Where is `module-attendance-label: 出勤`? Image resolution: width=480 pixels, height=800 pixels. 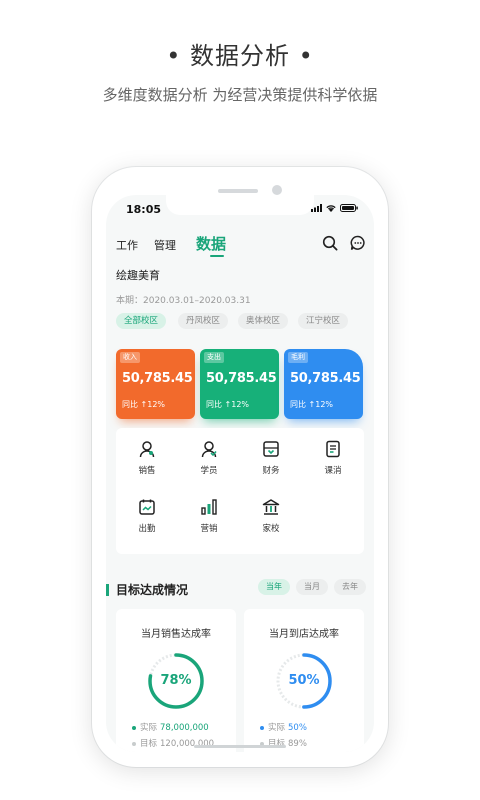 module-attendance-label: 出勤 is located at coordinates (147, 529).